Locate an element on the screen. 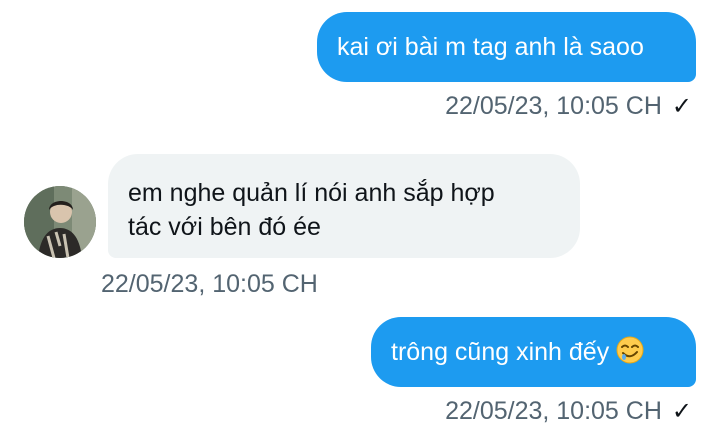 The image size is (720, 448). avatar is located at coordinates (60, 222).